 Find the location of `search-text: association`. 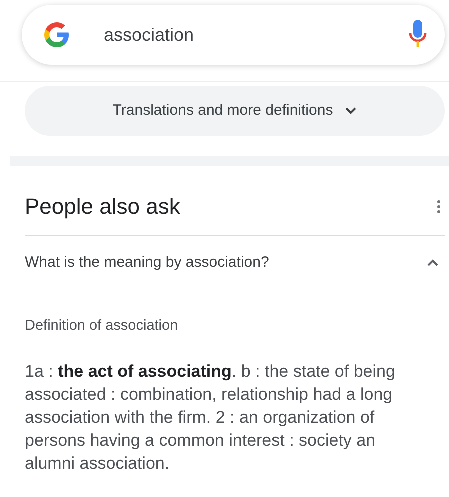

search-text: association is located at coordinates (150, 35).